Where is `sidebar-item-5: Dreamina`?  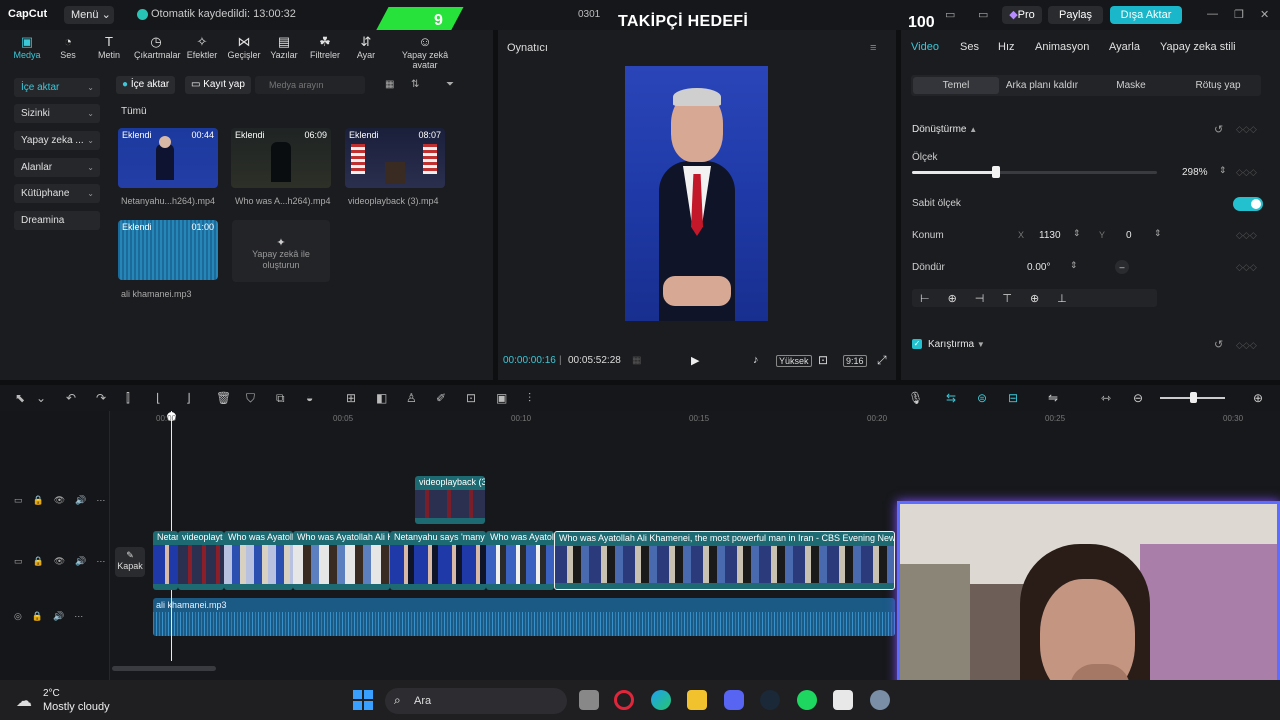
sidebar-item-5: Dreamina is located at coordinates (57, 220).